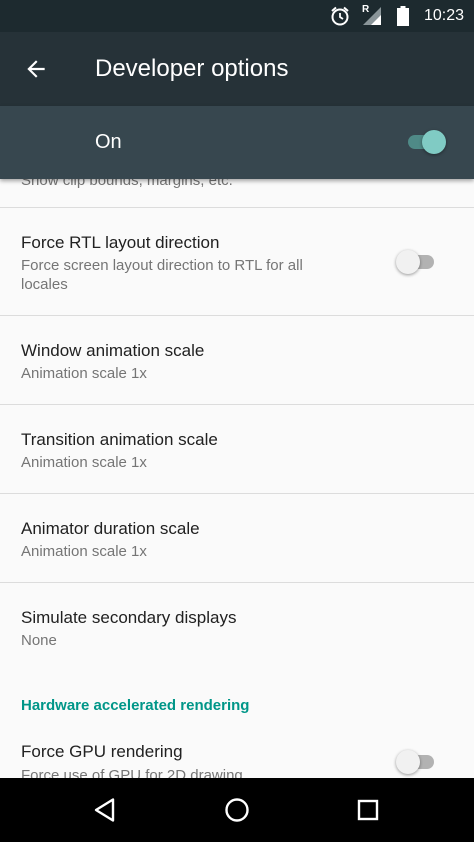  Describe the element at coordinates (102, 751) in the screenshot. I see `item-title: Force GPU rendering` at that location.